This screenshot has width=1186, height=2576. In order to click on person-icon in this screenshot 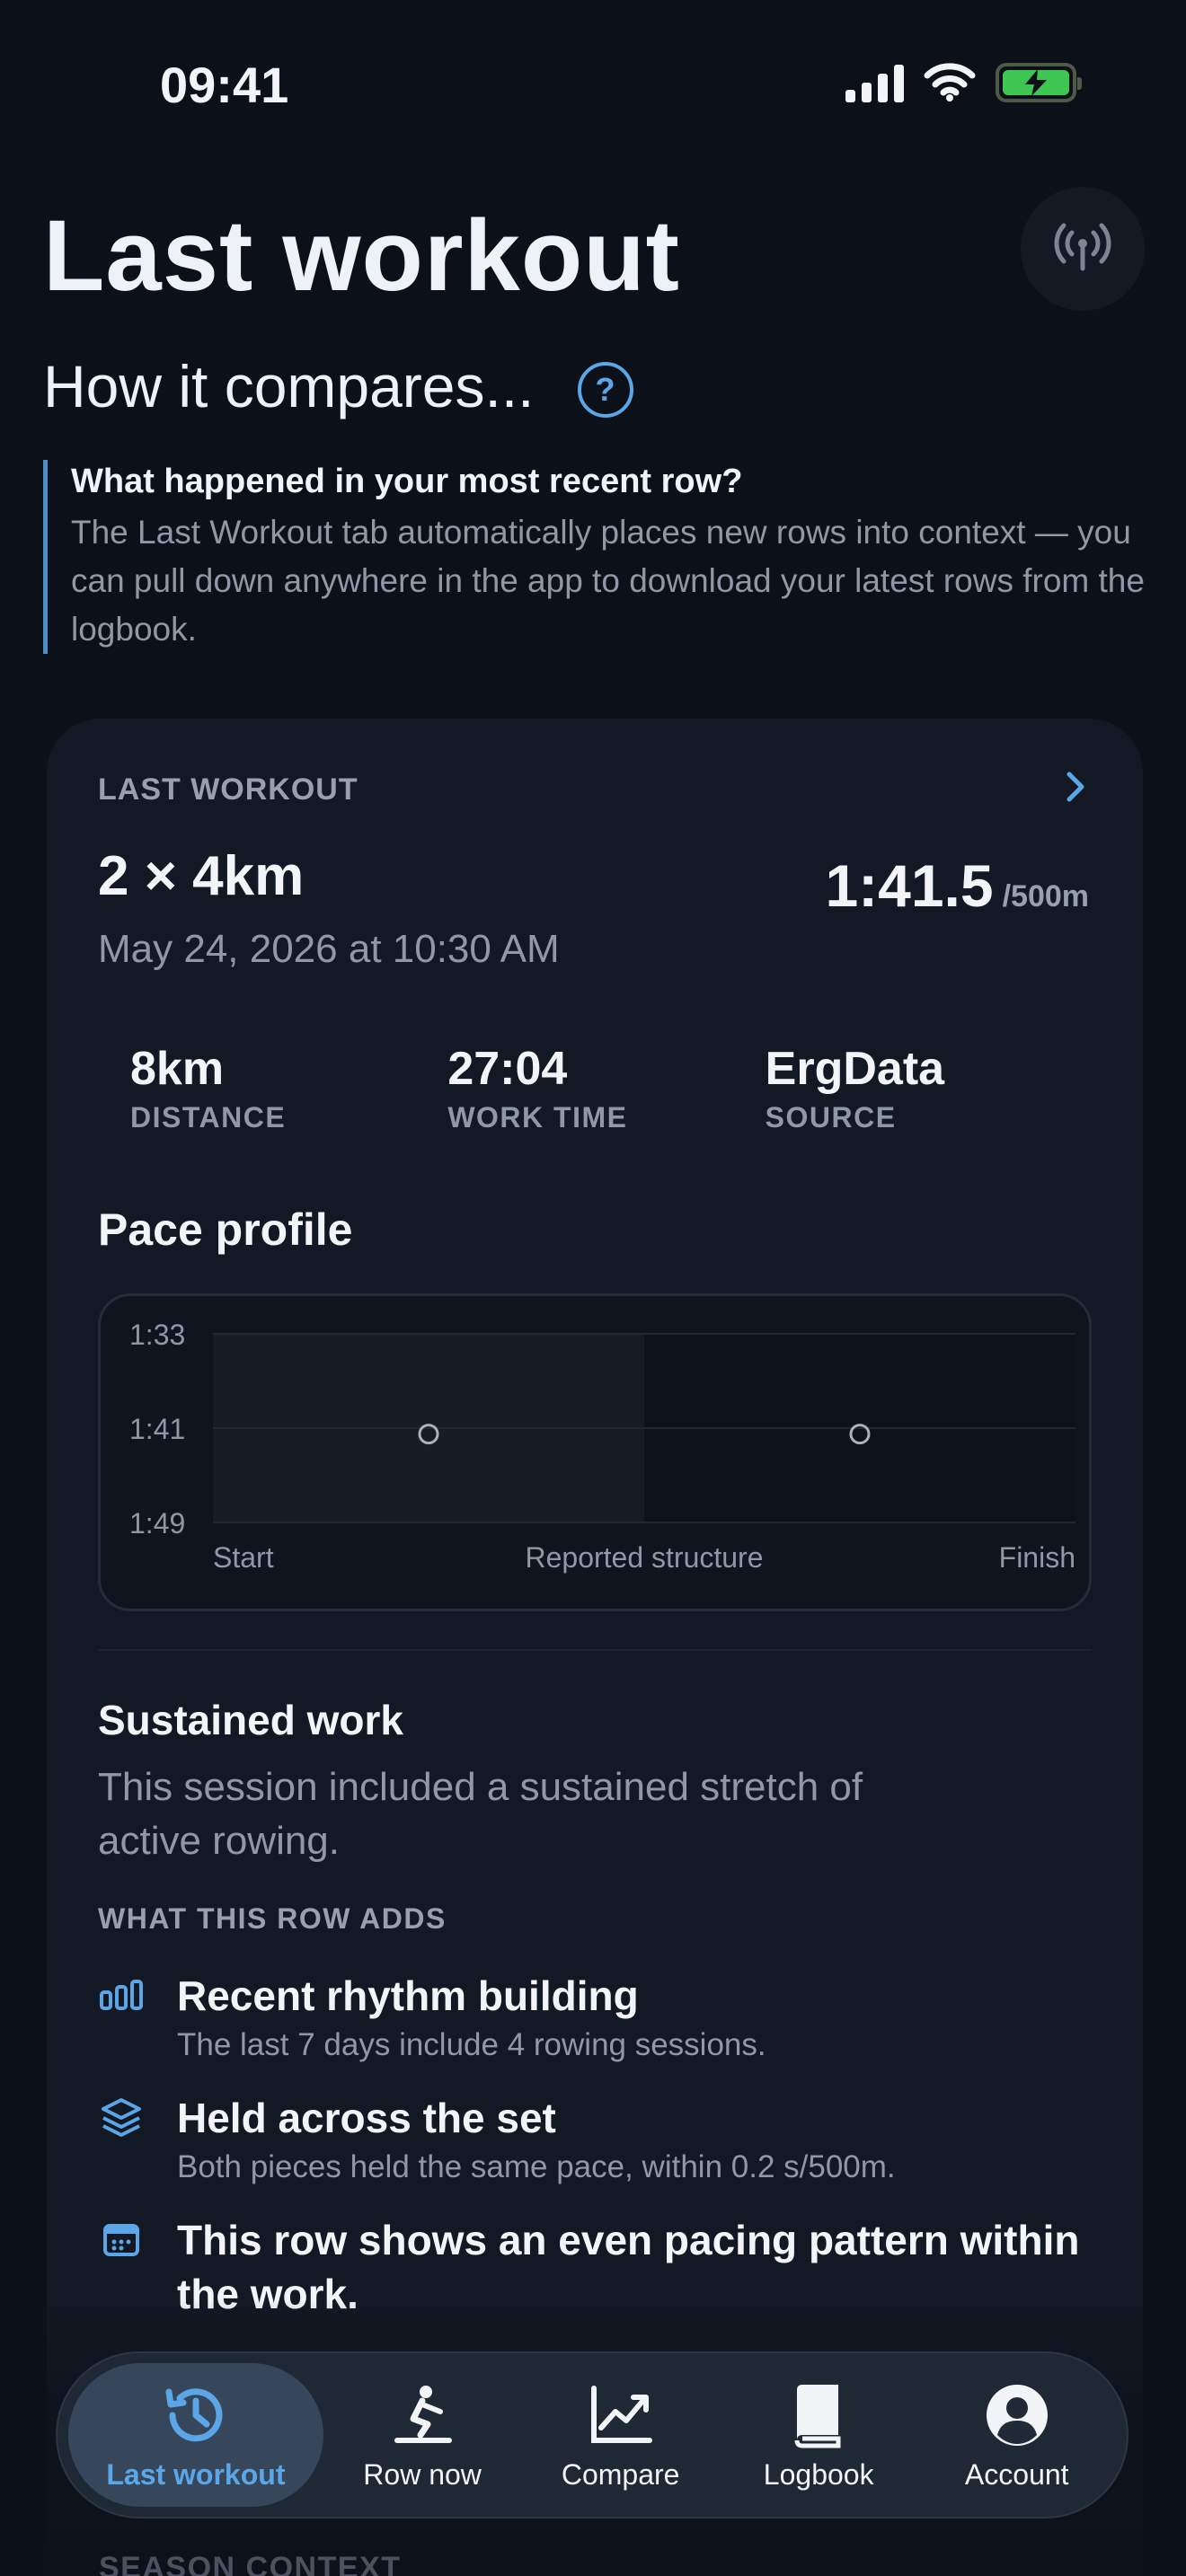, I will do `click(1017, 2415)`.